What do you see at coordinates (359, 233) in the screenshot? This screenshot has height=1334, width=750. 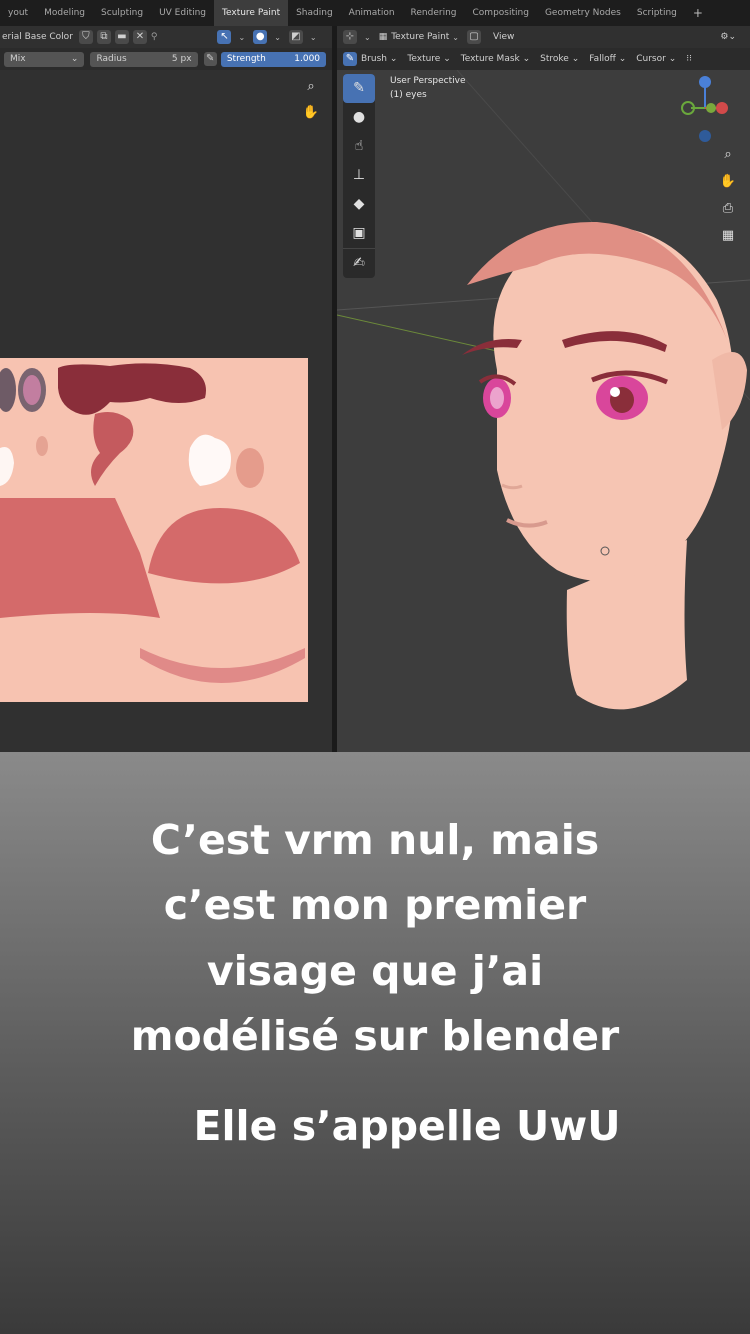 I see `mask-brush-icon: ▣` at bounding box center [359, 233].